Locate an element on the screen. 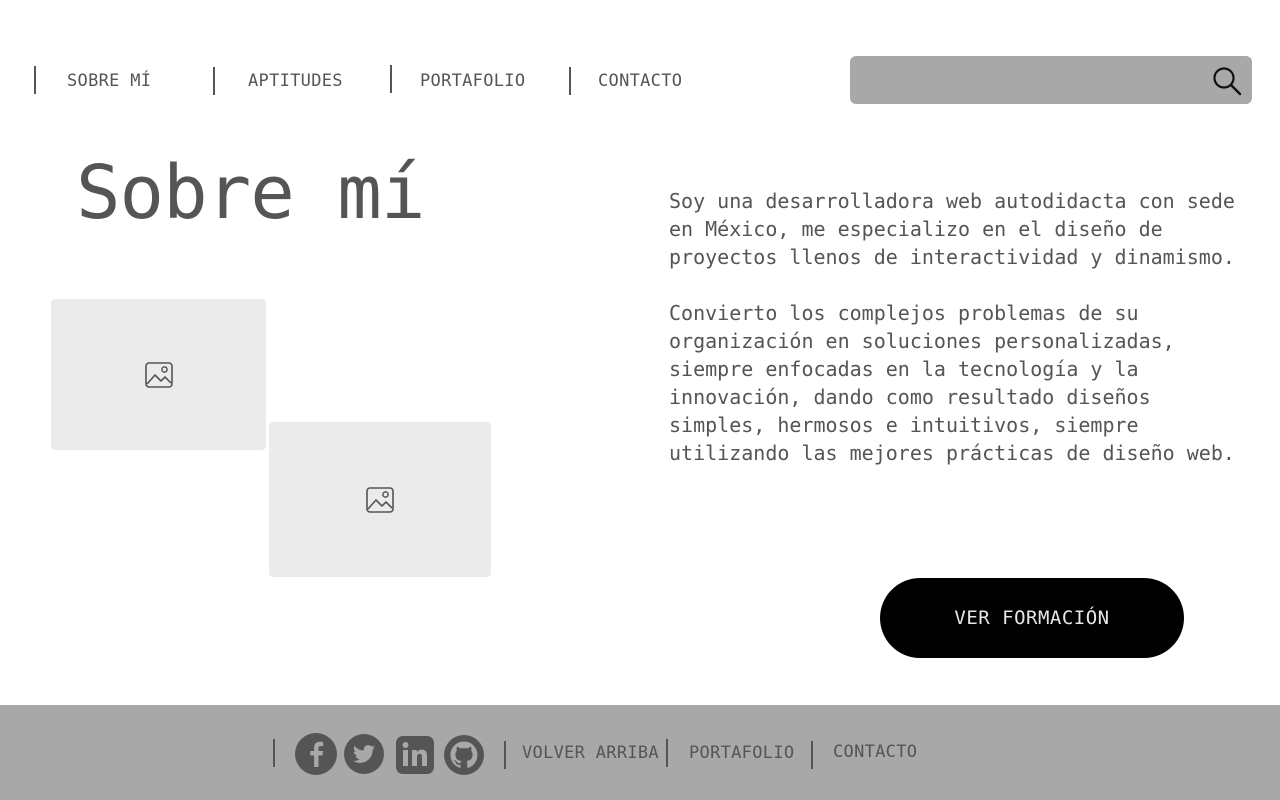  footer-link-contacto: CONTACTO is located at coordinates (875, 752).